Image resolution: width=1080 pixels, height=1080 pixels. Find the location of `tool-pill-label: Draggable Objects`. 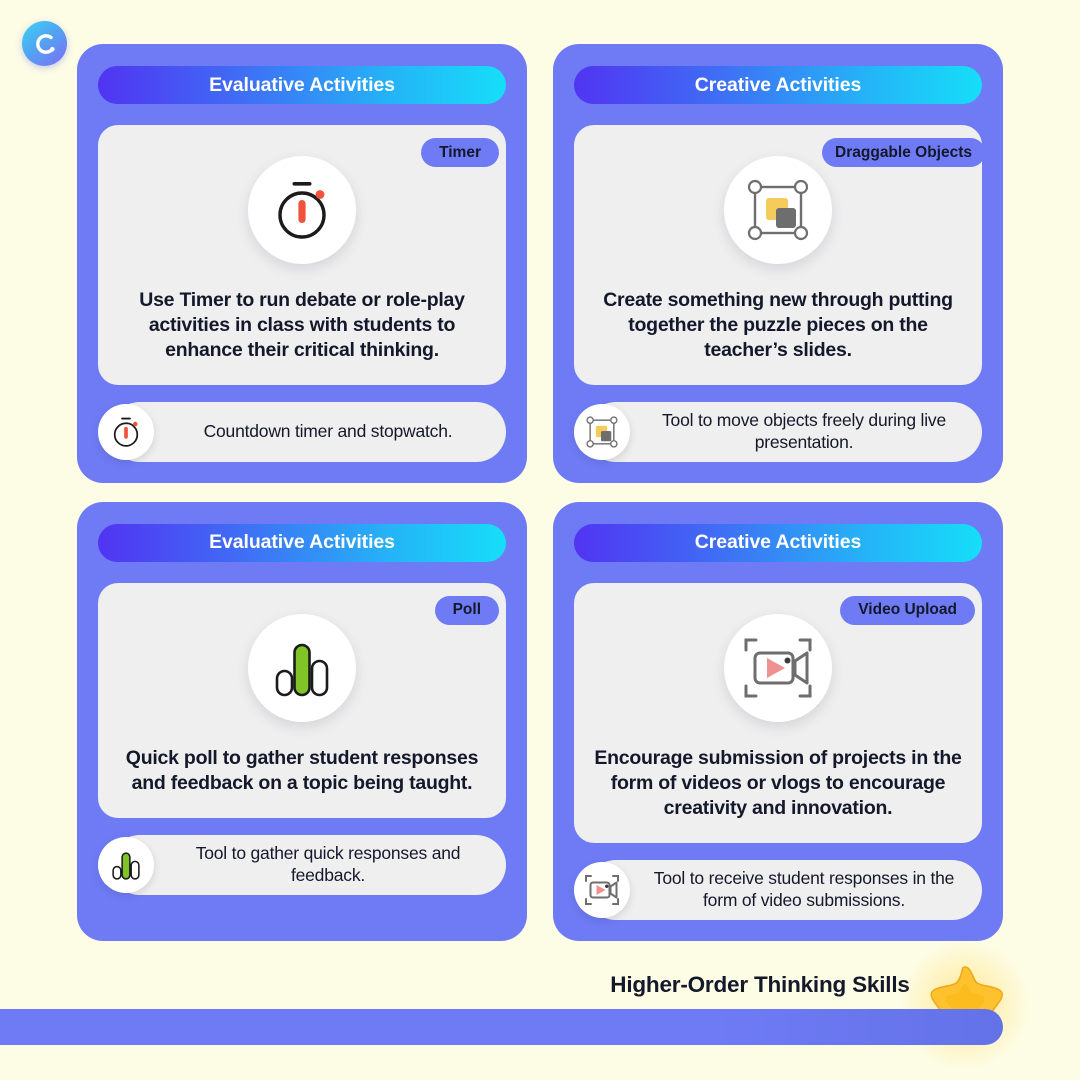

tool-pill-label: Draggable Objects is located at coordinates (903, 152).